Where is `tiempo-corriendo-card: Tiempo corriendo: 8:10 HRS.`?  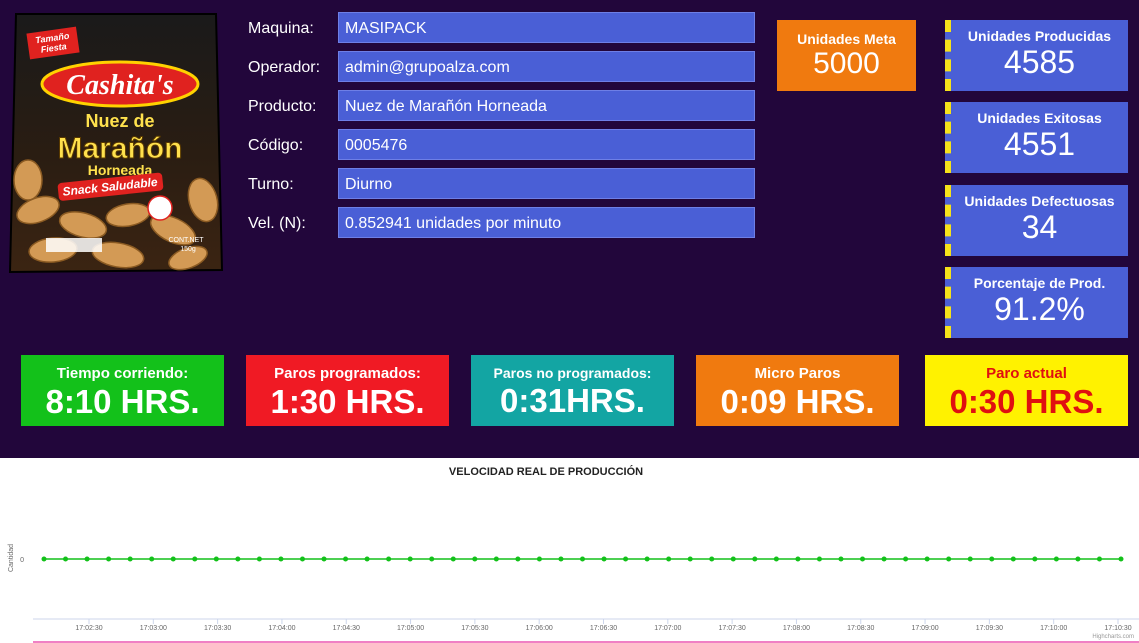 tiempo-corriendo-card: Tiempo corriendo: 8:10 HRS. is located at coordinates (122, 390).